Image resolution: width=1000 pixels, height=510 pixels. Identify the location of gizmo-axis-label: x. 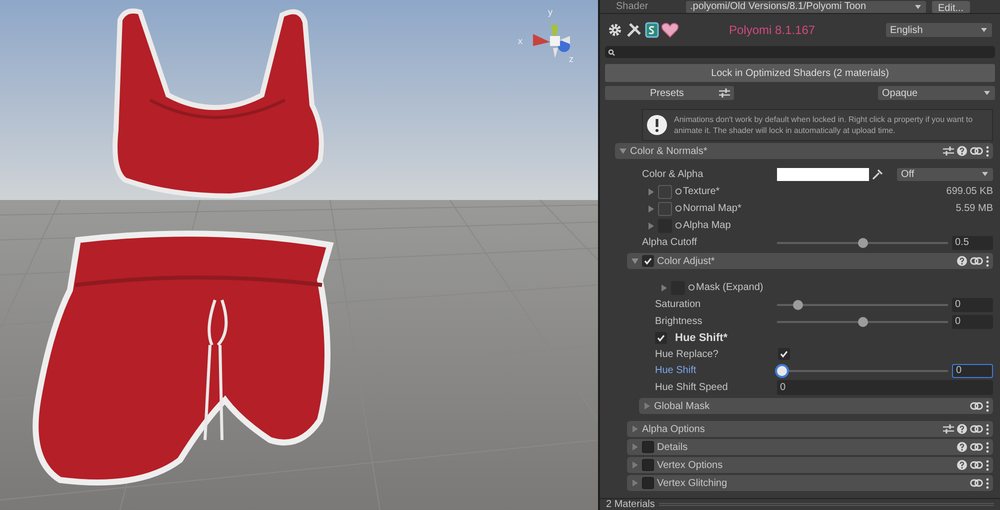
(520, 41).